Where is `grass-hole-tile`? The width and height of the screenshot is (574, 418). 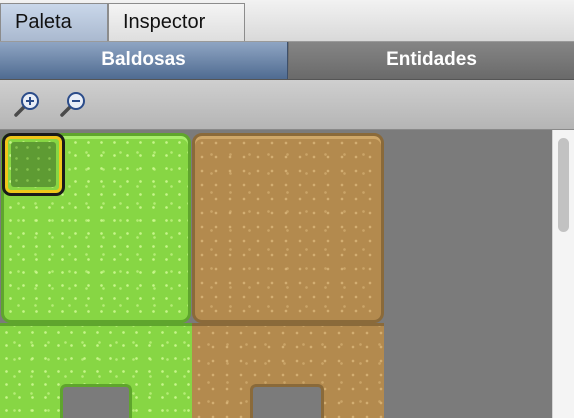 grass-hole-tile is located at coordinates (96, 370).